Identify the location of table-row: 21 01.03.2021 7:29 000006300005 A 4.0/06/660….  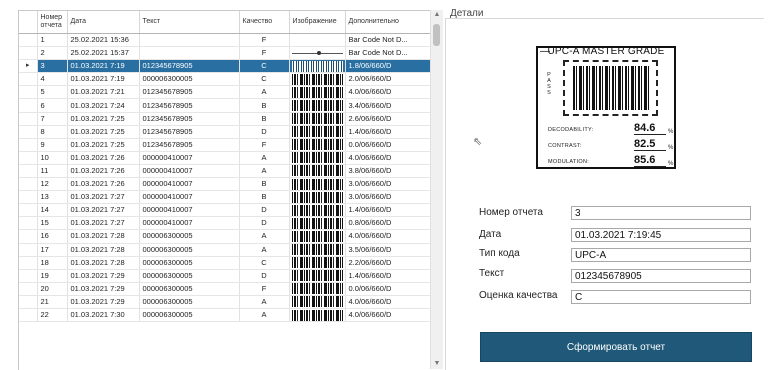
(225, 302).